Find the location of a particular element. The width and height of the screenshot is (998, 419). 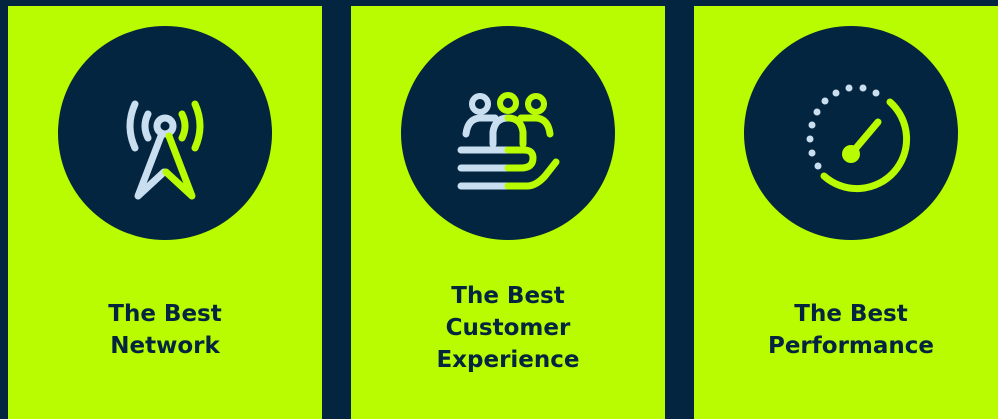

signal-tower-icon is located at coordinates (165, 150).